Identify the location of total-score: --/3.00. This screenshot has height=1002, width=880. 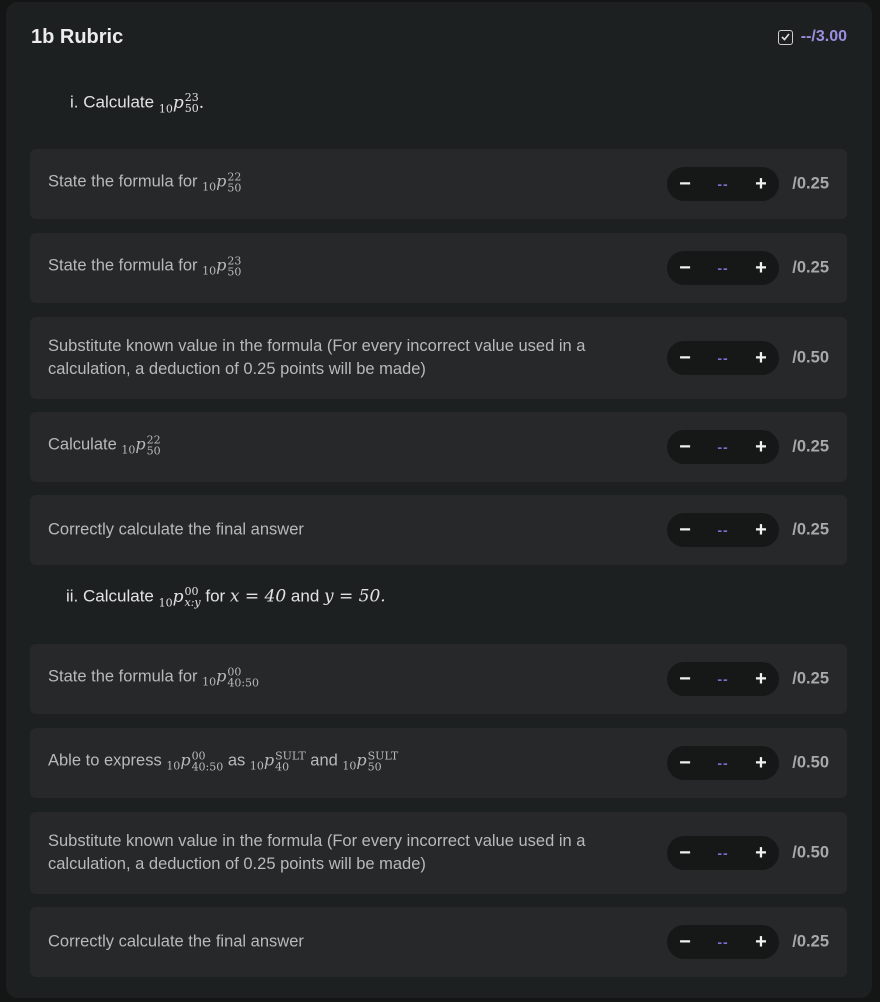
(812, 37).